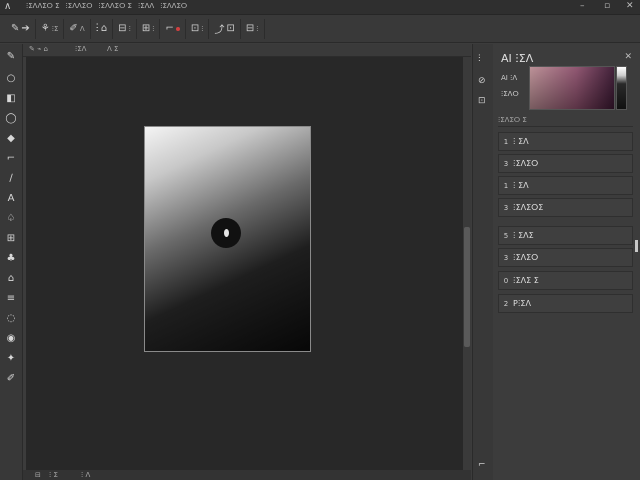 The height and width of the screenshot is (480, 640). What do you see at coordinates (146, 28) in the screenshot?
I see `grid-icon: ⊞` at bounding box center [146, 28].